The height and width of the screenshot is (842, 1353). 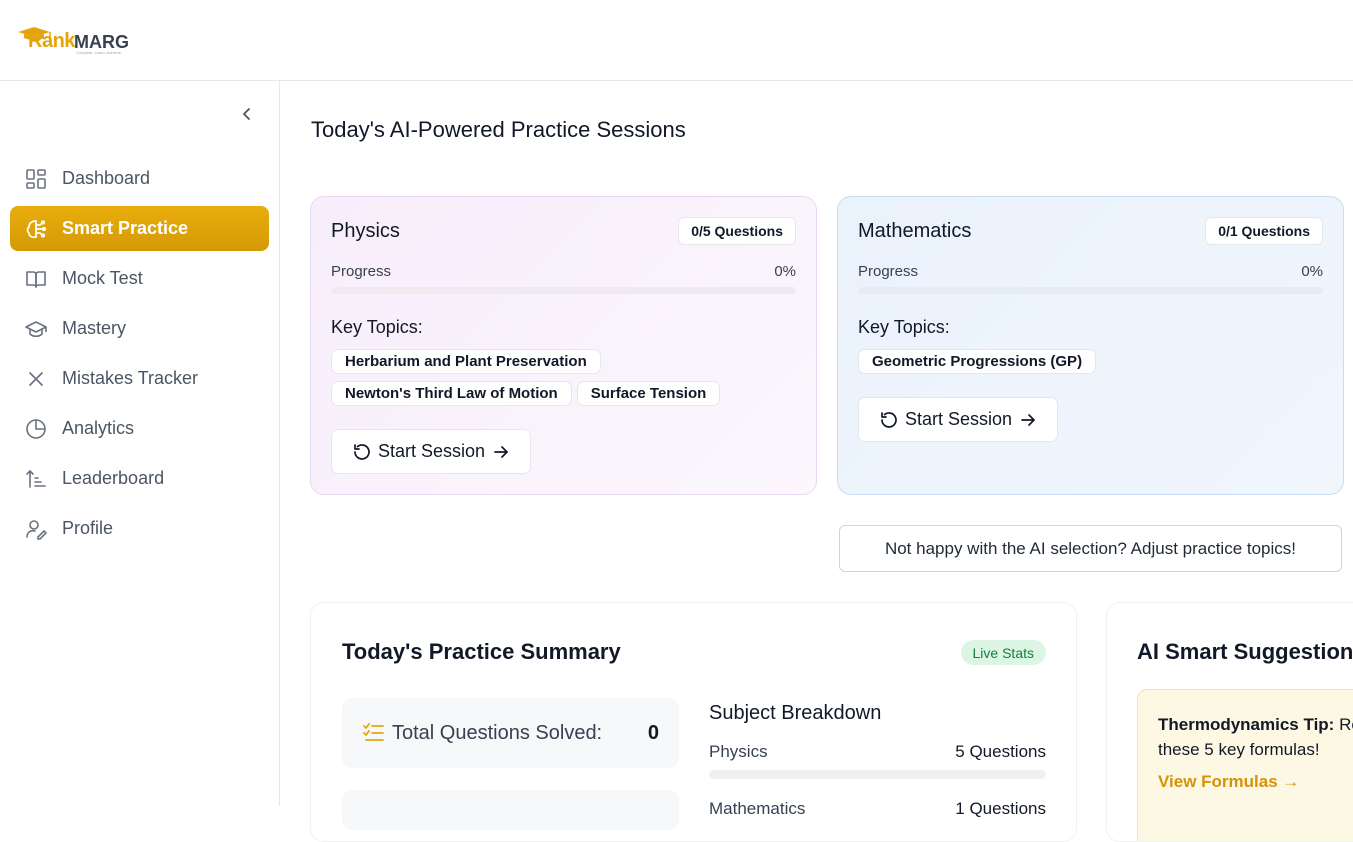 I want to click on sidebar-item-label: Analytics, so click(x=98, y=428).